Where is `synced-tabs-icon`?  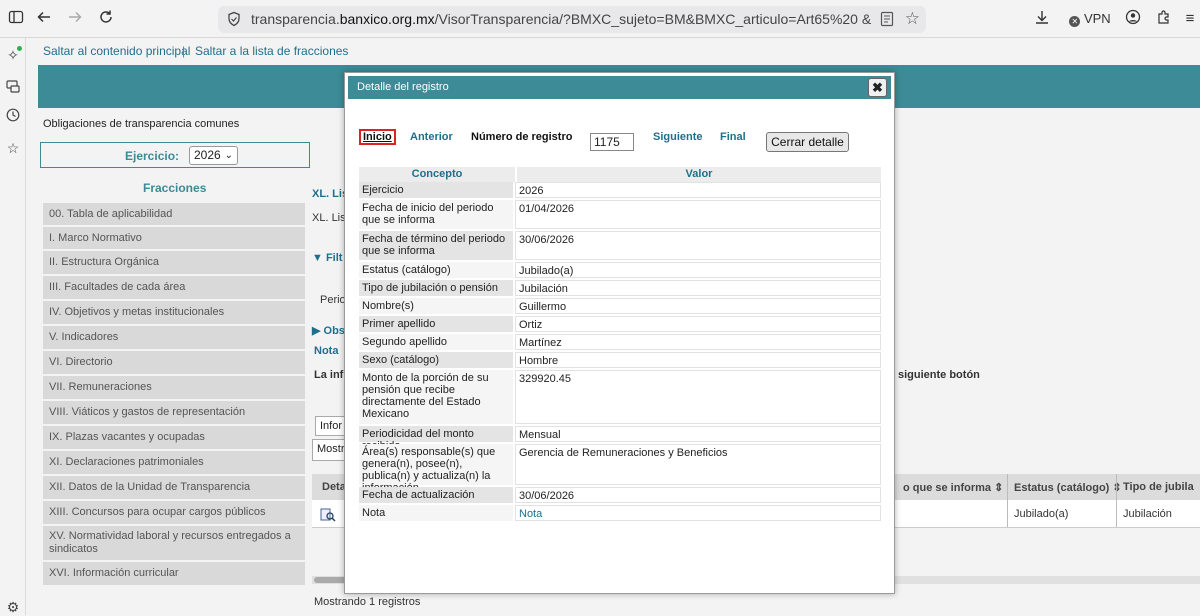
synced-tabs-icon is located at coordinates (13, 88).